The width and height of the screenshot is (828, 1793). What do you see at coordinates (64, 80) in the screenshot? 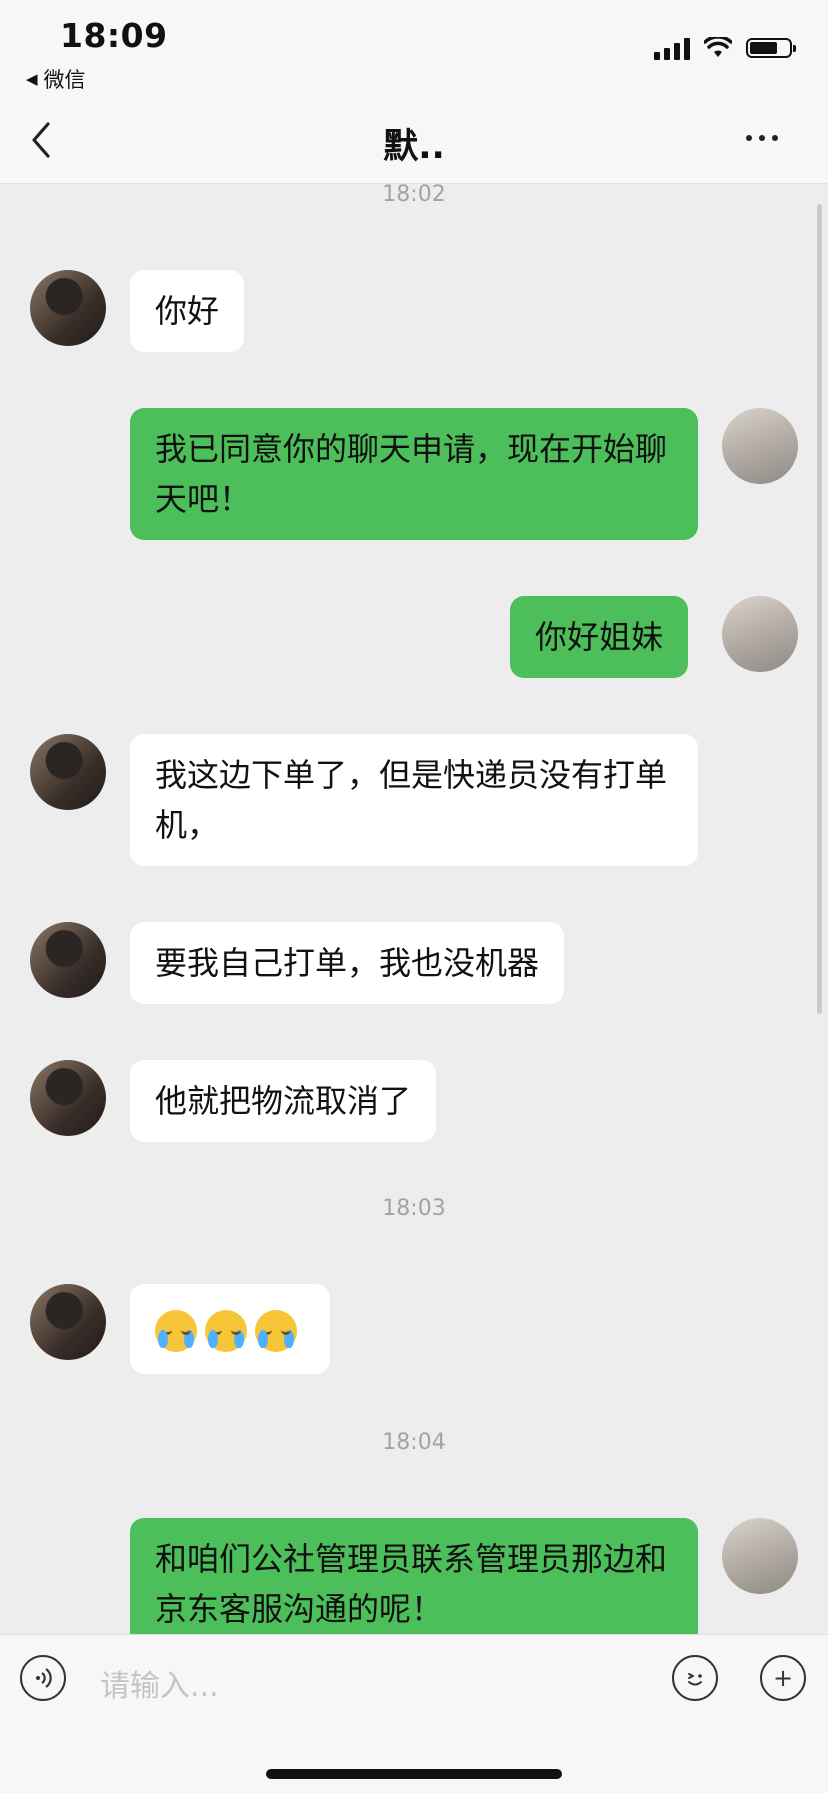
I see `back-app-label: 微信` at bounding box center [64, 80].